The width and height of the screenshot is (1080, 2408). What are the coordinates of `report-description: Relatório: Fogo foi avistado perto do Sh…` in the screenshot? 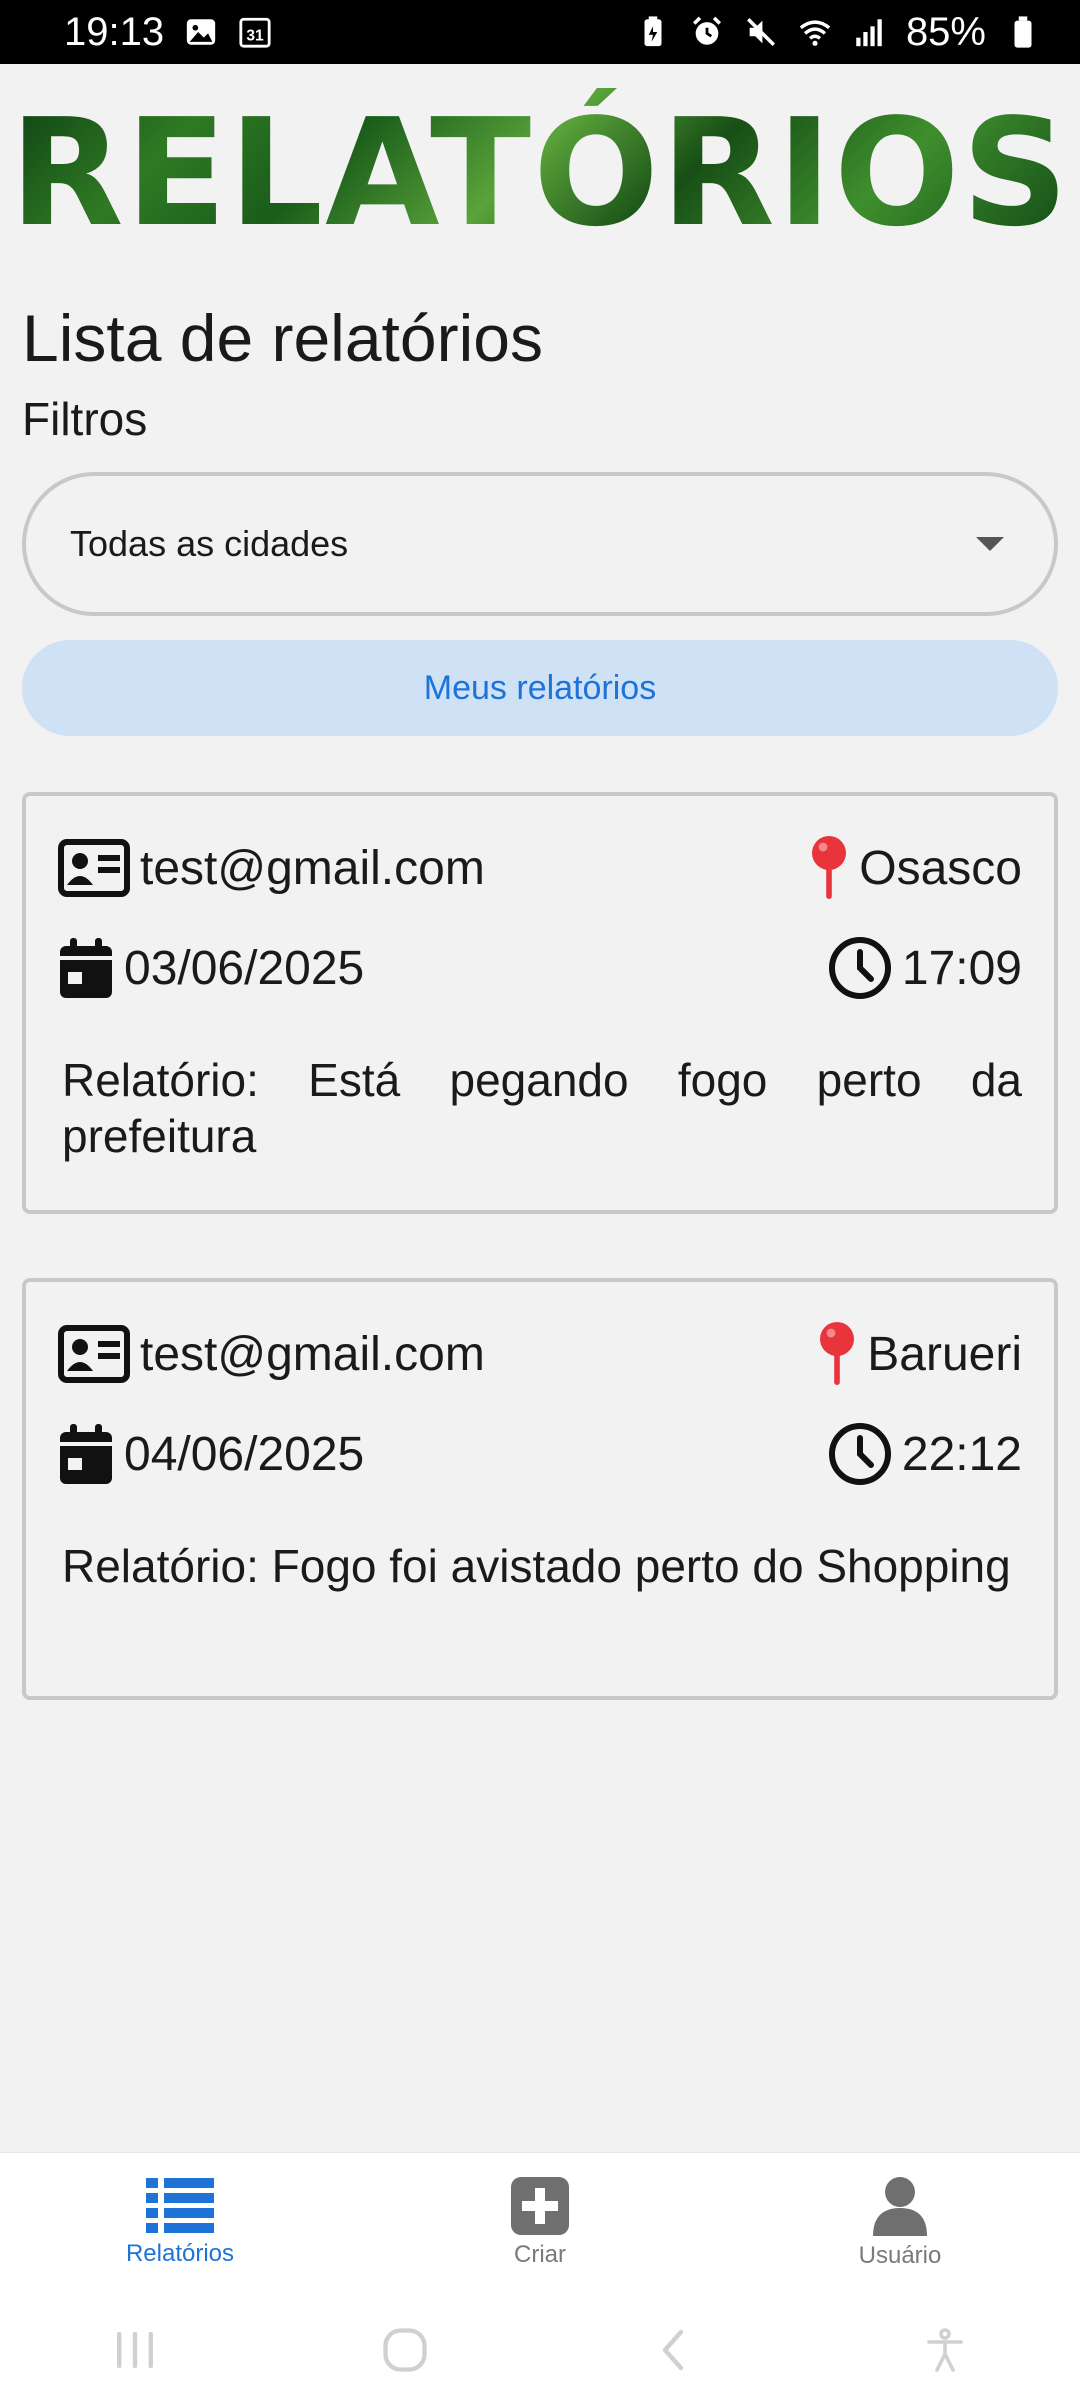 It's located at (536, 1566).